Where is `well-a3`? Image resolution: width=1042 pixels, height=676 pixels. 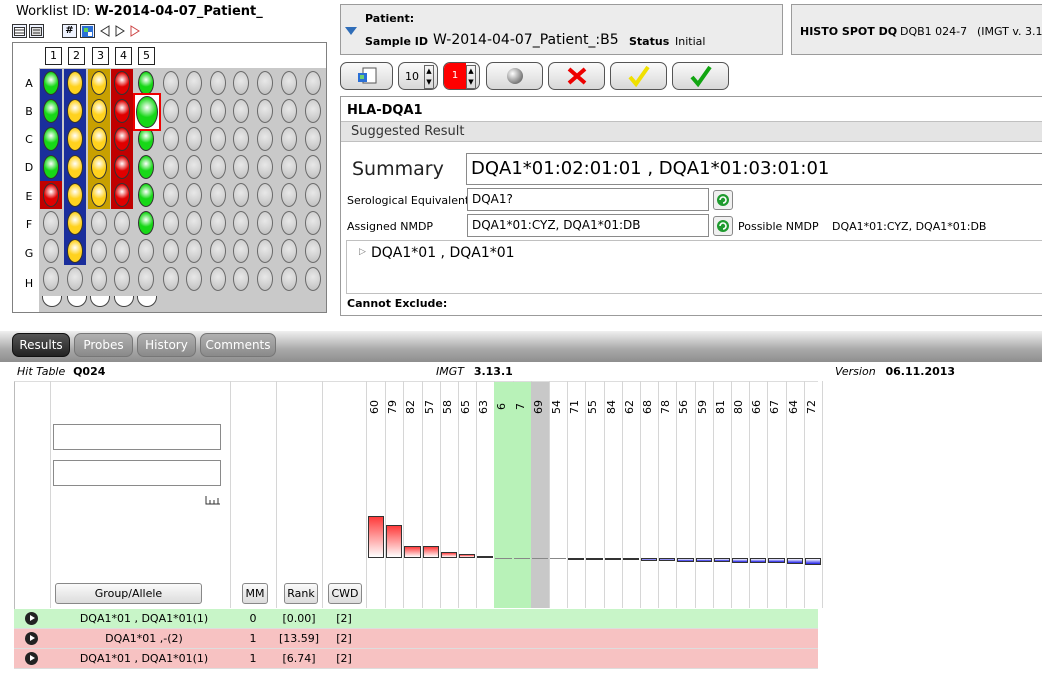
well-a3 is located at coordinates (99, 83).